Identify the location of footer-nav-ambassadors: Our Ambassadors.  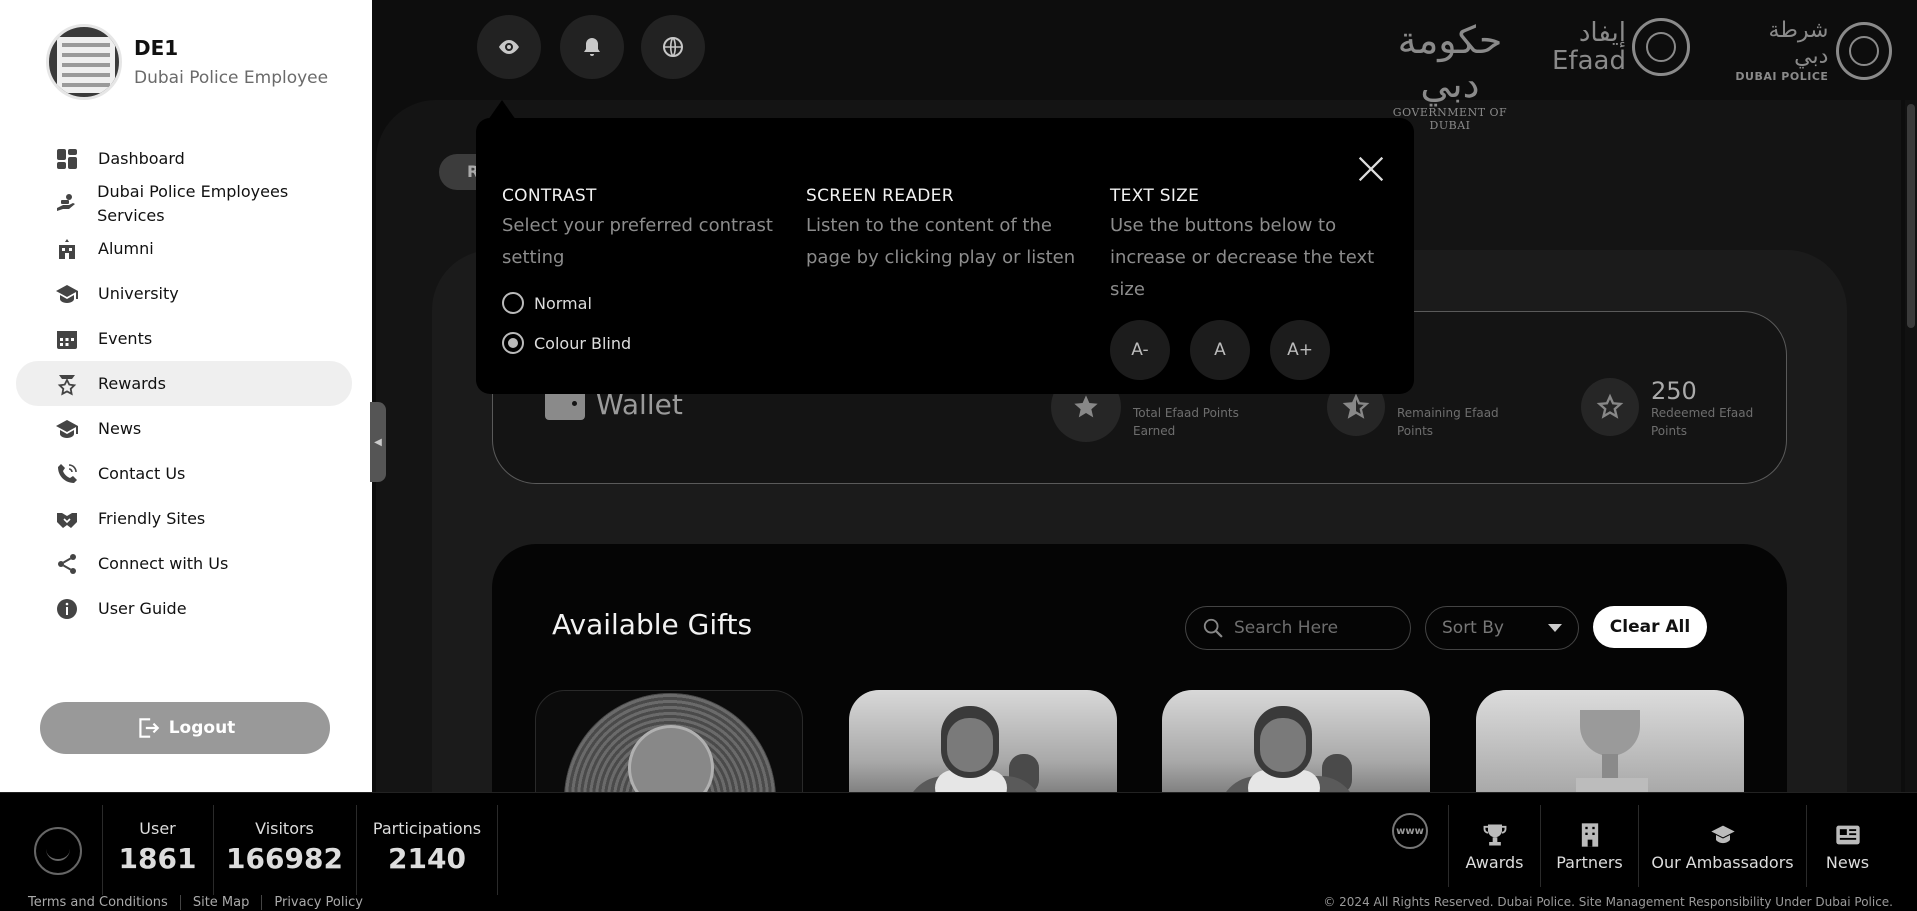
(1722, 846).